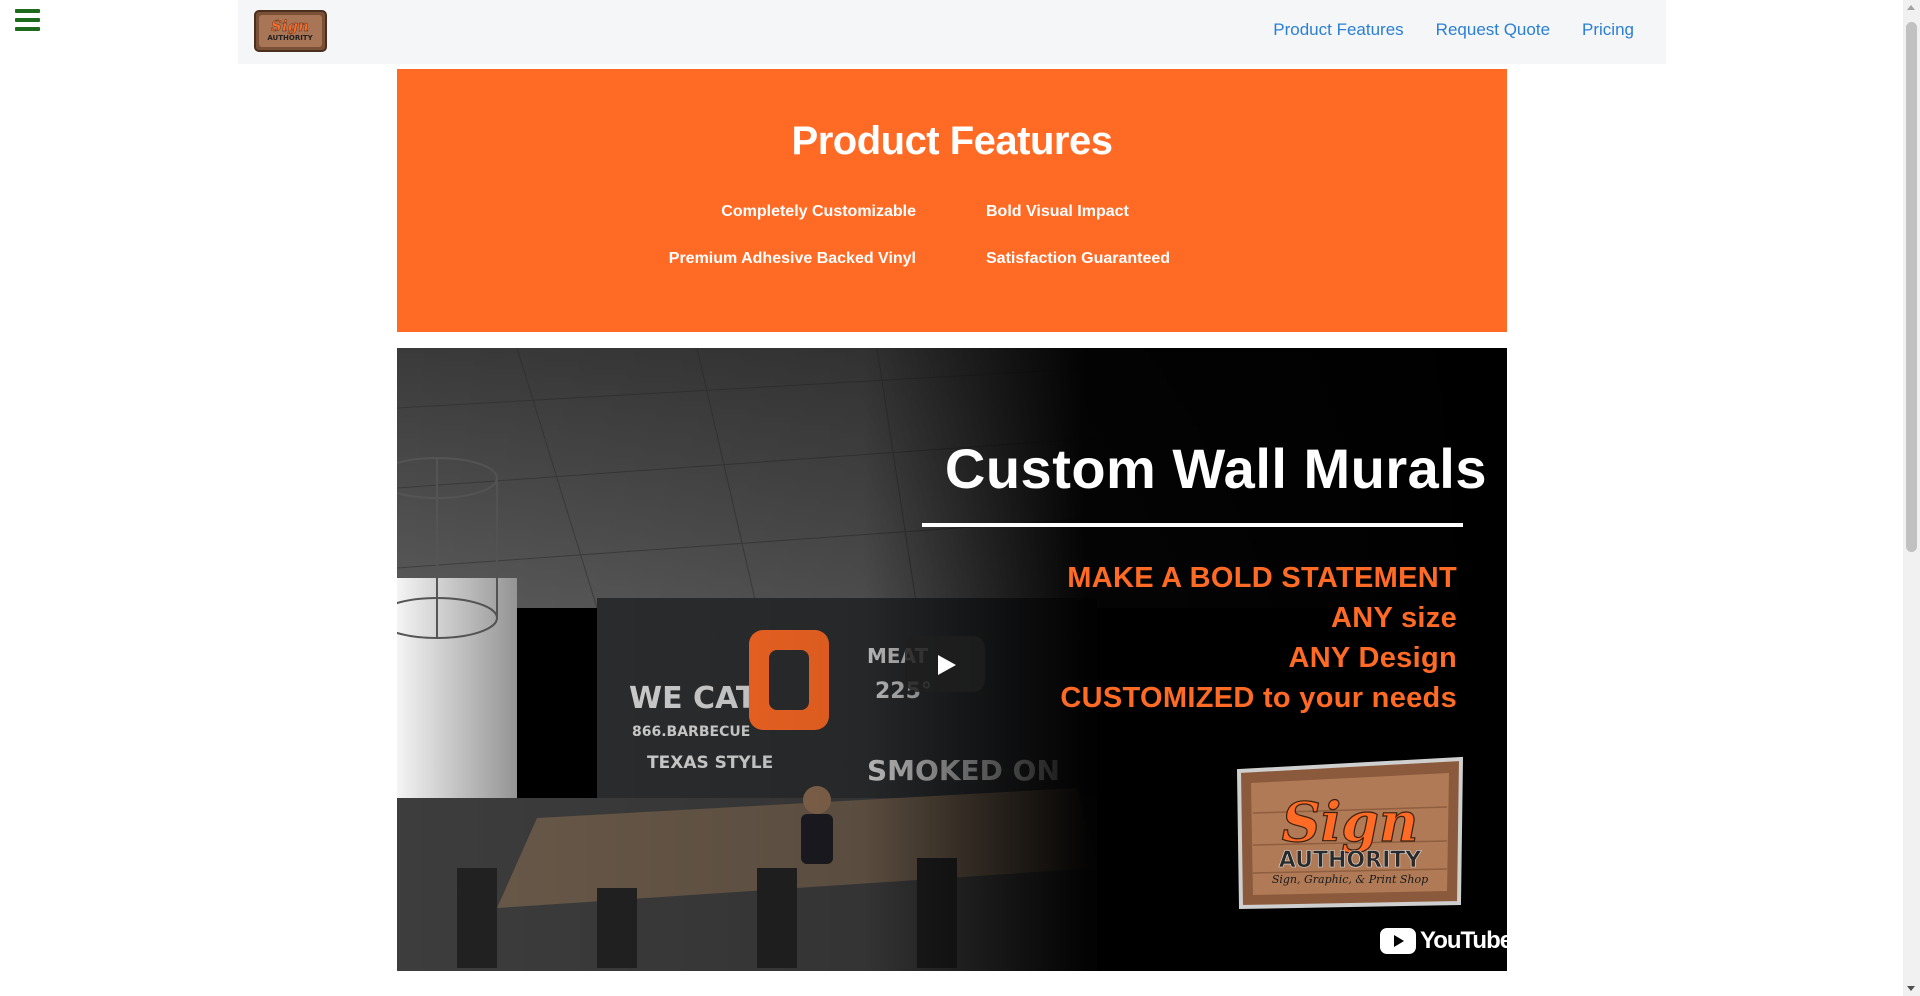  Describe the element at coordinates (1911, 7) in the screenshot. I see `scroll-up-arrow-icon` at that location.